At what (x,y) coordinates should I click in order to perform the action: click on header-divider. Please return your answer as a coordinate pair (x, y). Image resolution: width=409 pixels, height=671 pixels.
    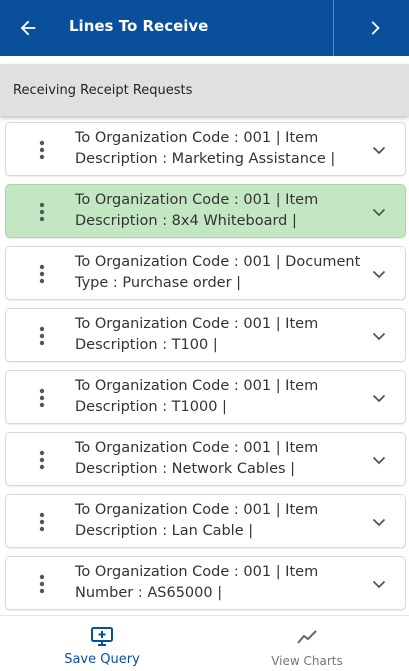
    Looking at the image, I should click on (333, 28).